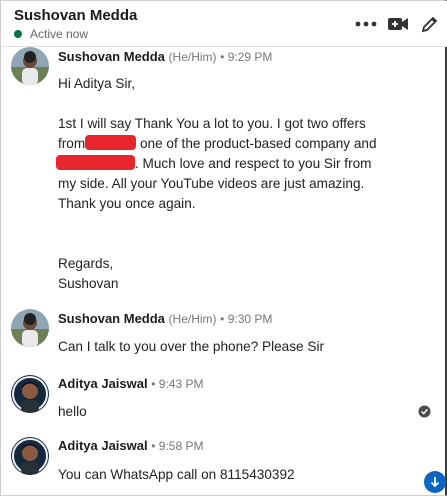 This screenshot has height=496, width=447. Describe the element at coordinates (72, 411) in the screenshot. I see `message-body: hello` at that location.